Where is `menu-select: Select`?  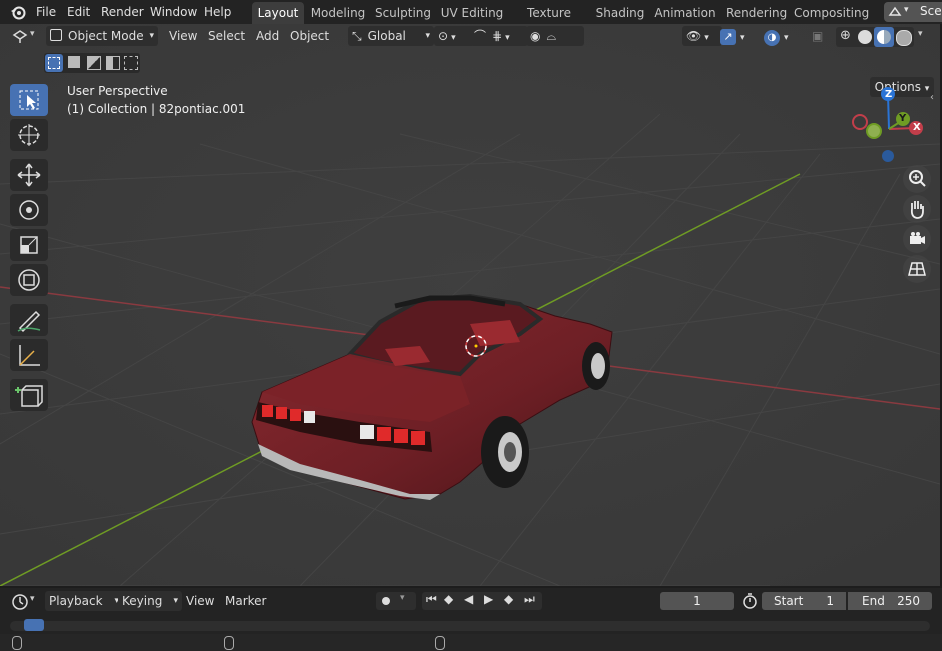
menu-select: Select is located at coordinates (226, 36).